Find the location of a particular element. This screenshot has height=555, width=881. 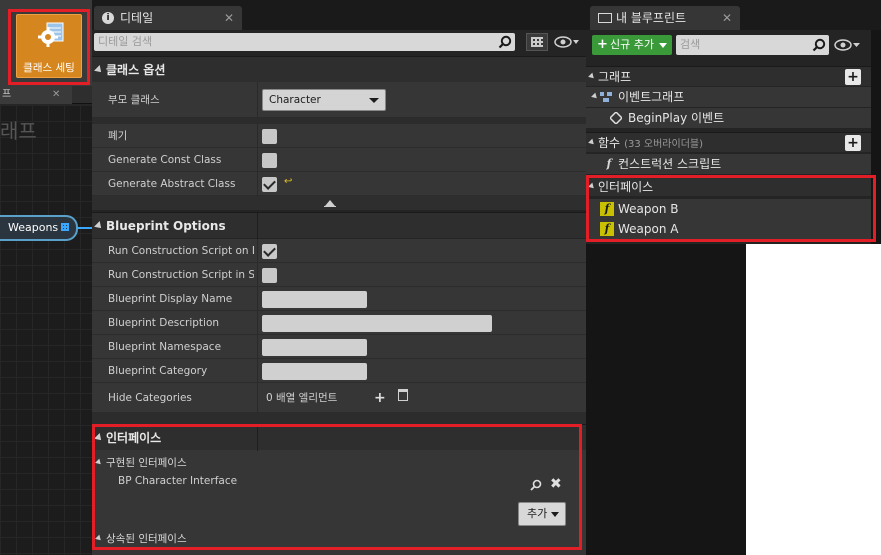

begin-play-label: BeginPlay 이벤트 is located at coordinates (676, 118).